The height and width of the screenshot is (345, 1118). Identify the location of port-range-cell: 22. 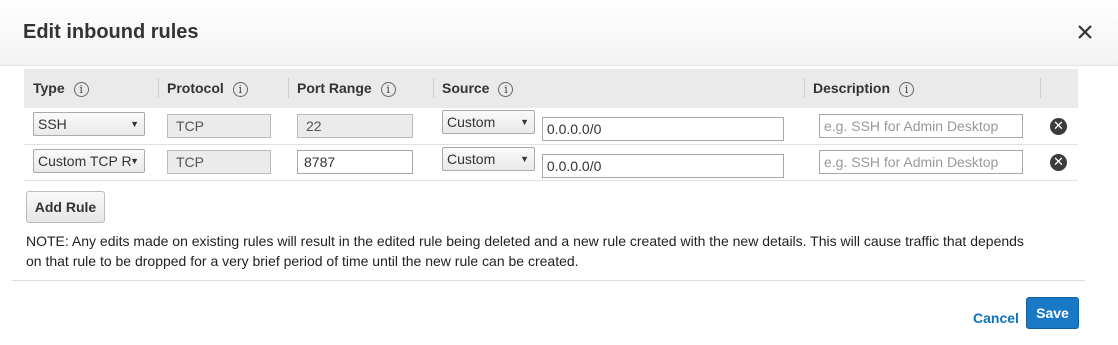
(360, 126).